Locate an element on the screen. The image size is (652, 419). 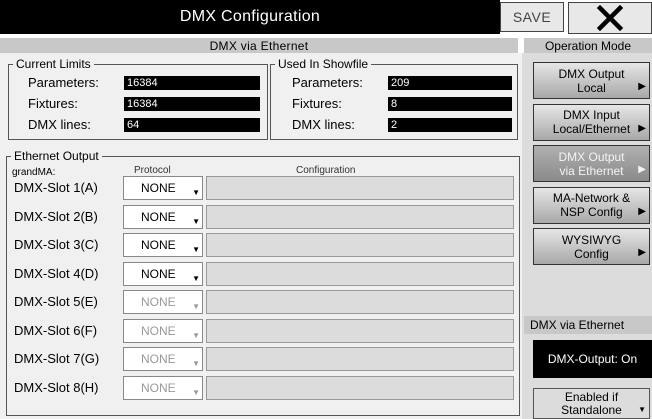
enabled-line2: Standalone is located at coordinates (591, 409).